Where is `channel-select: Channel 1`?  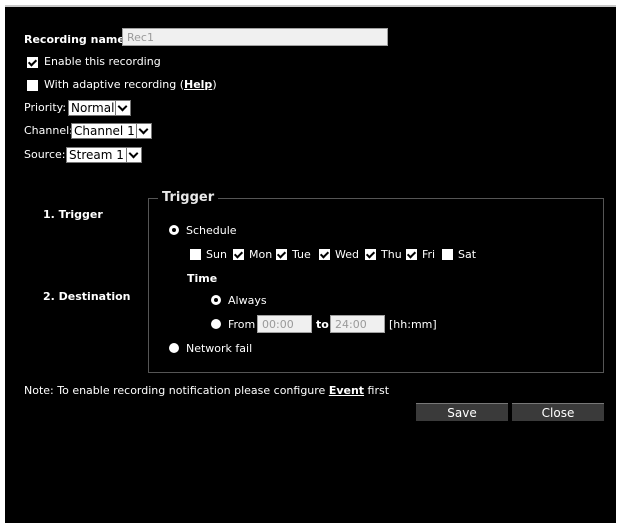 channel-select: Channel 1 is located at coordinates (111, 131).